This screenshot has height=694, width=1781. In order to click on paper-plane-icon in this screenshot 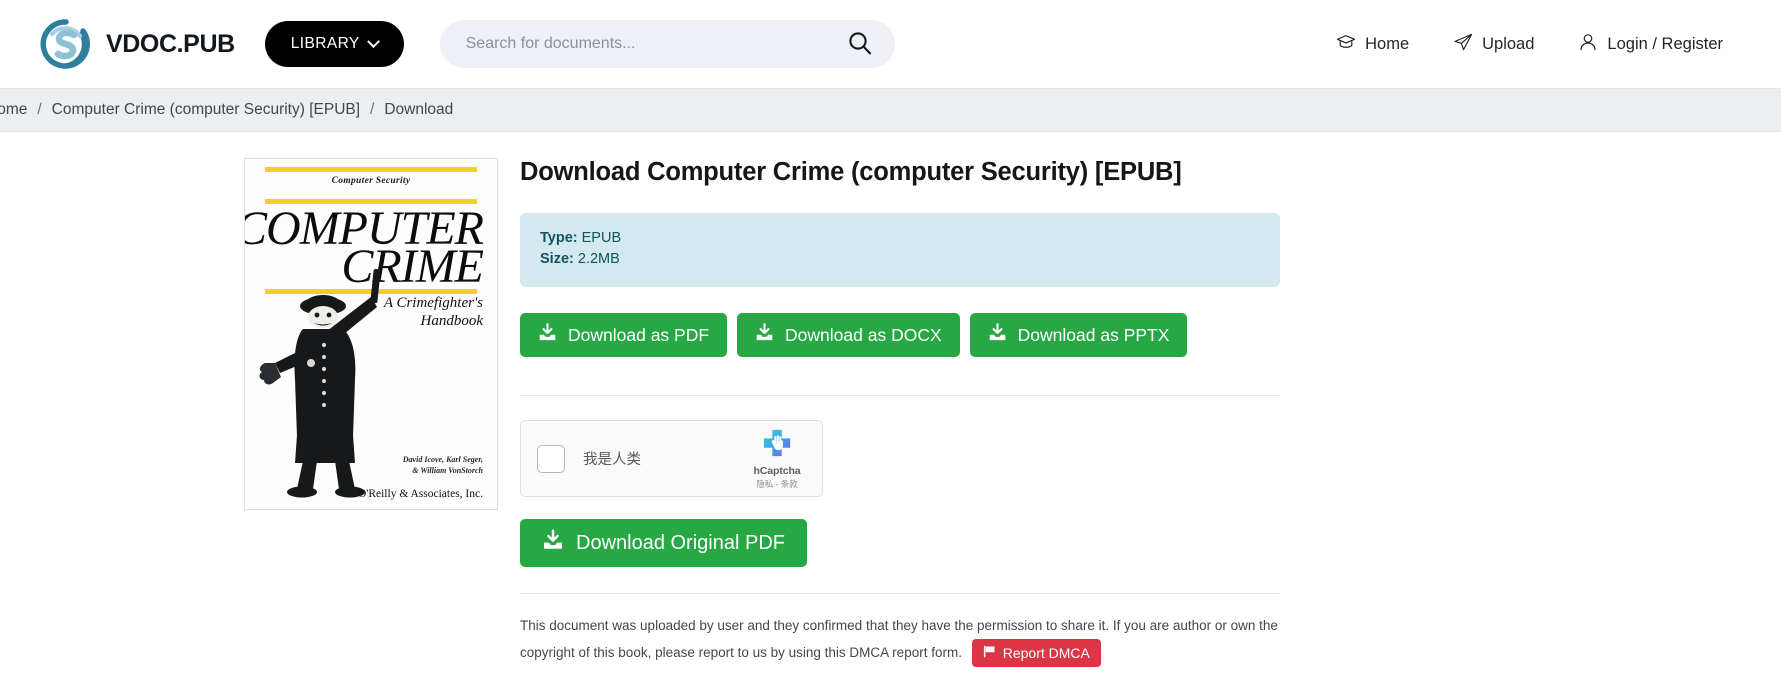, I will do `click(1463, 44)`.